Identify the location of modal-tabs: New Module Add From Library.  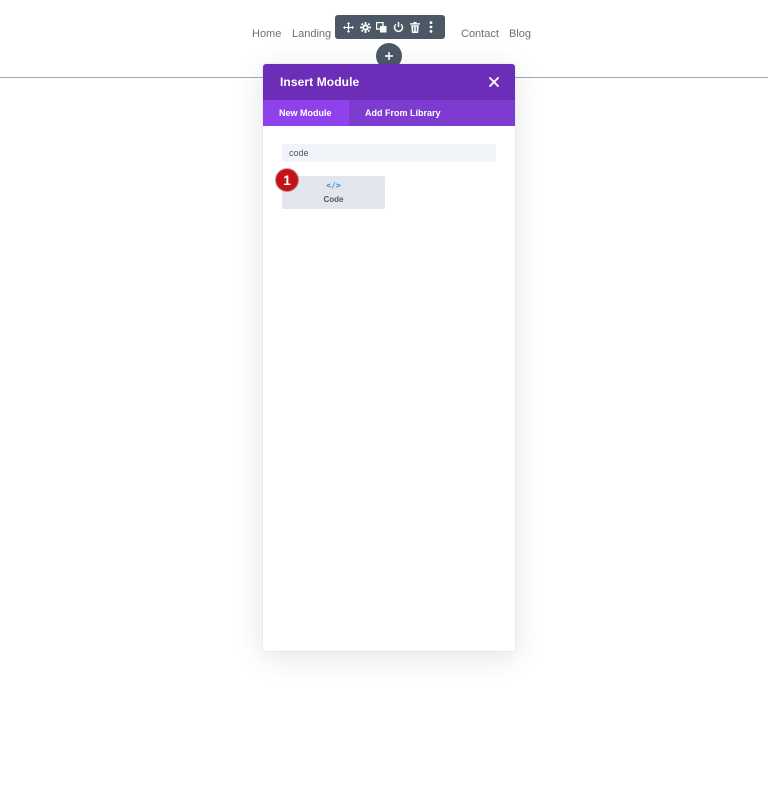
(389, 113).